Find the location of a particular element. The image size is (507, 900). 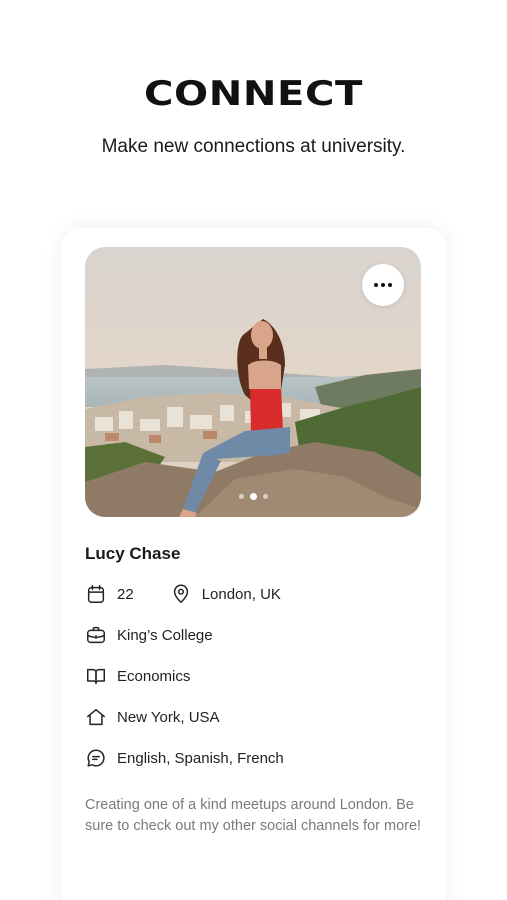

age-location-row: 22 London, UK is located at coordinates (183, 594).